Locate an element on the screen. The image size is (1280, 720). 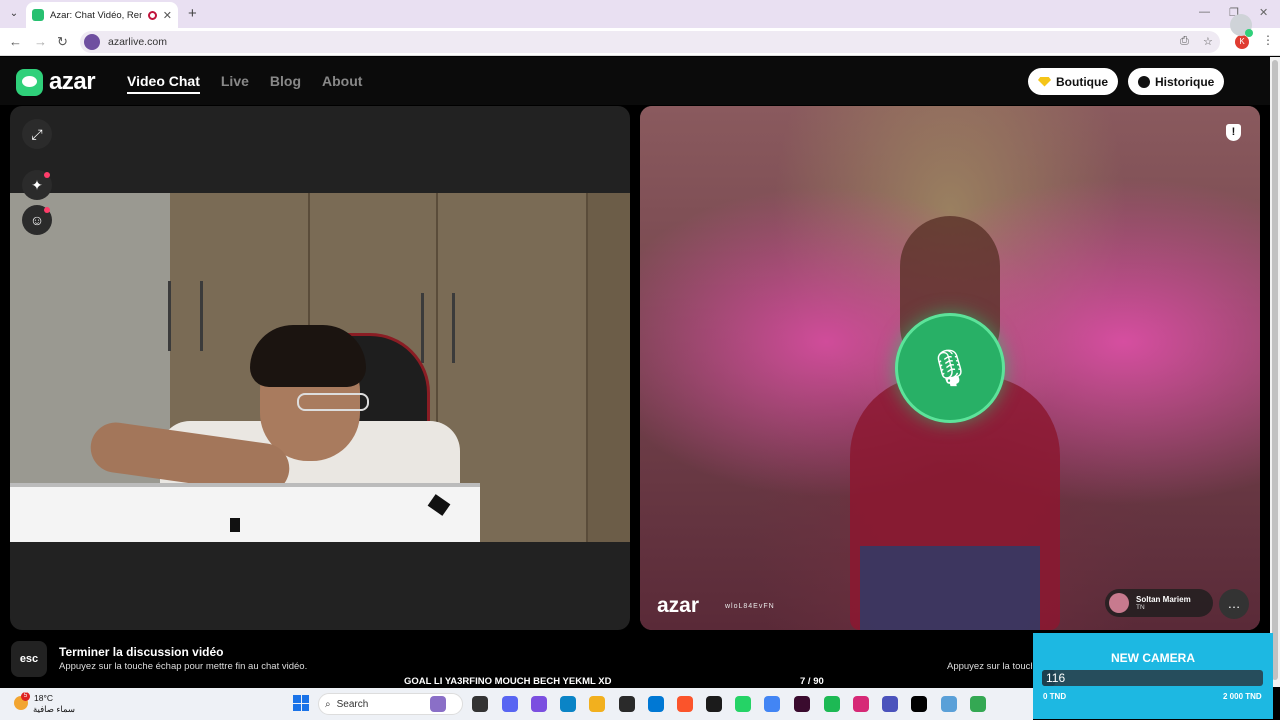
install-app-icon: ⎙ is located at coordinates (1184, 41).